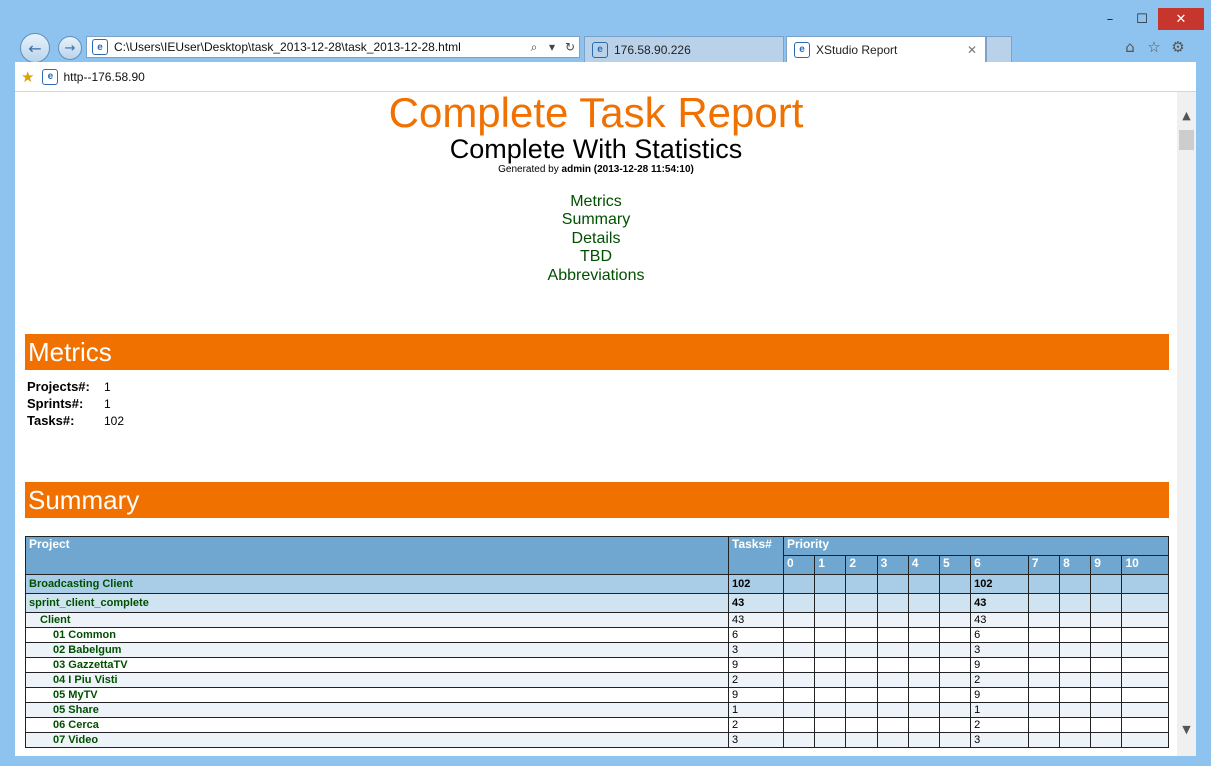 The width and height of the screenshot is (1211, 766). Describe the element at coordinates (597, 680) in the screenshot. I see `table-row: 04 I Piu Visti 2 2` at that location.